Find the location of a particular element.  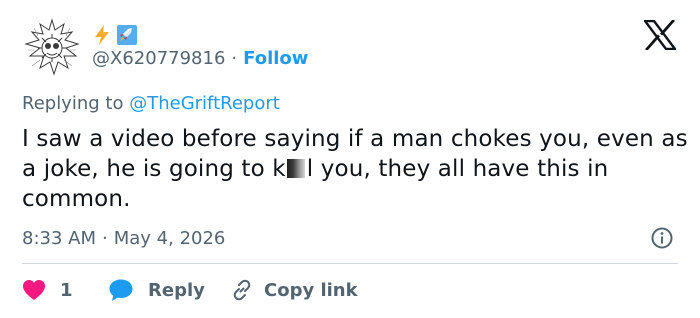

like-count: 1 is located at coordinates (66, 290).